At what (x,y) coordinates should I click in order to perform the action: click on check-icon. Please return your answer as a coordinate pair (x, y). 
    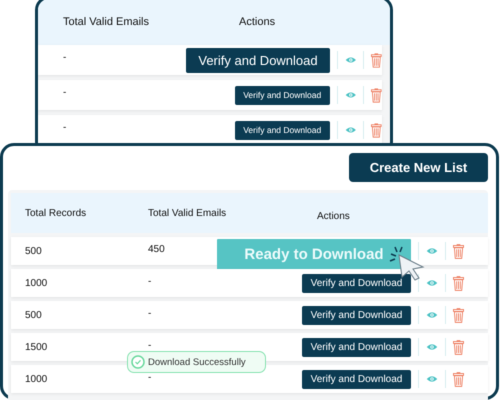
    Looking at the image, I should click on (138, 362).